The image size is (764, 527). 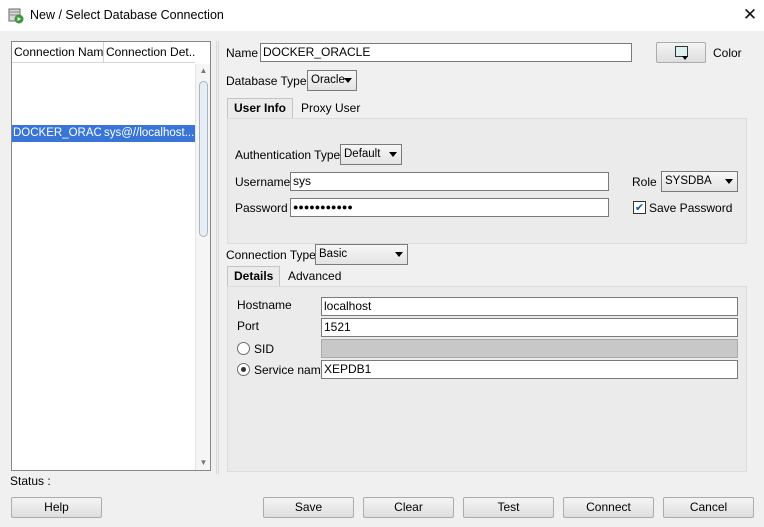 I want to click on role-select: SYSDBA, so click(x=699, y=181).